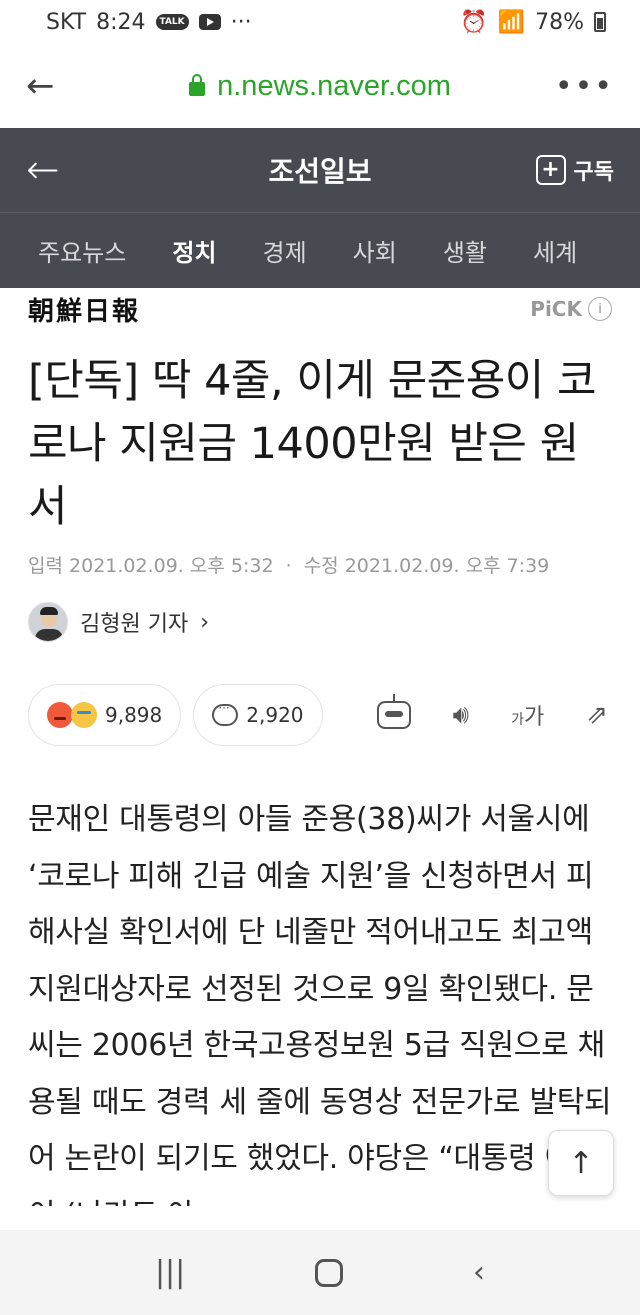  I want to click on back-arrow-icon: ←, so click(43, 170).